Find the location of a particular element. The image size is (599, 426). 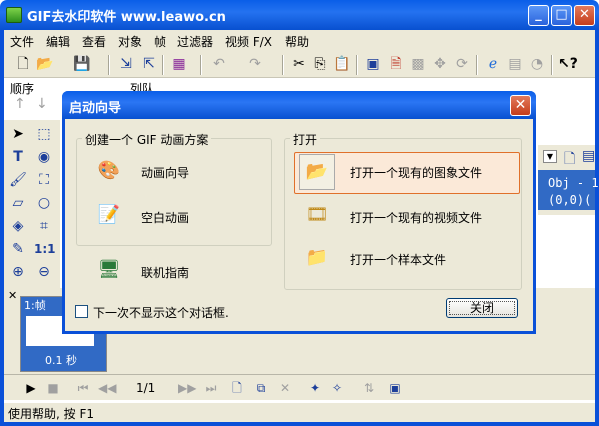

prev-frame-icon: ◀◀ is located at coordinates (107, 388).